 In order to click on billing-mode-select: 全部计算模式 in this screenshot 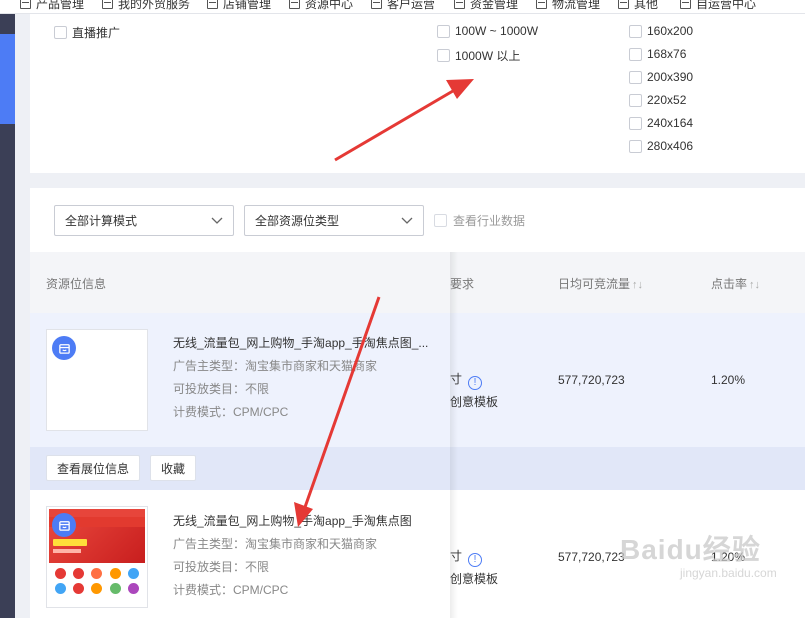, I will do `click(144, 220)`.